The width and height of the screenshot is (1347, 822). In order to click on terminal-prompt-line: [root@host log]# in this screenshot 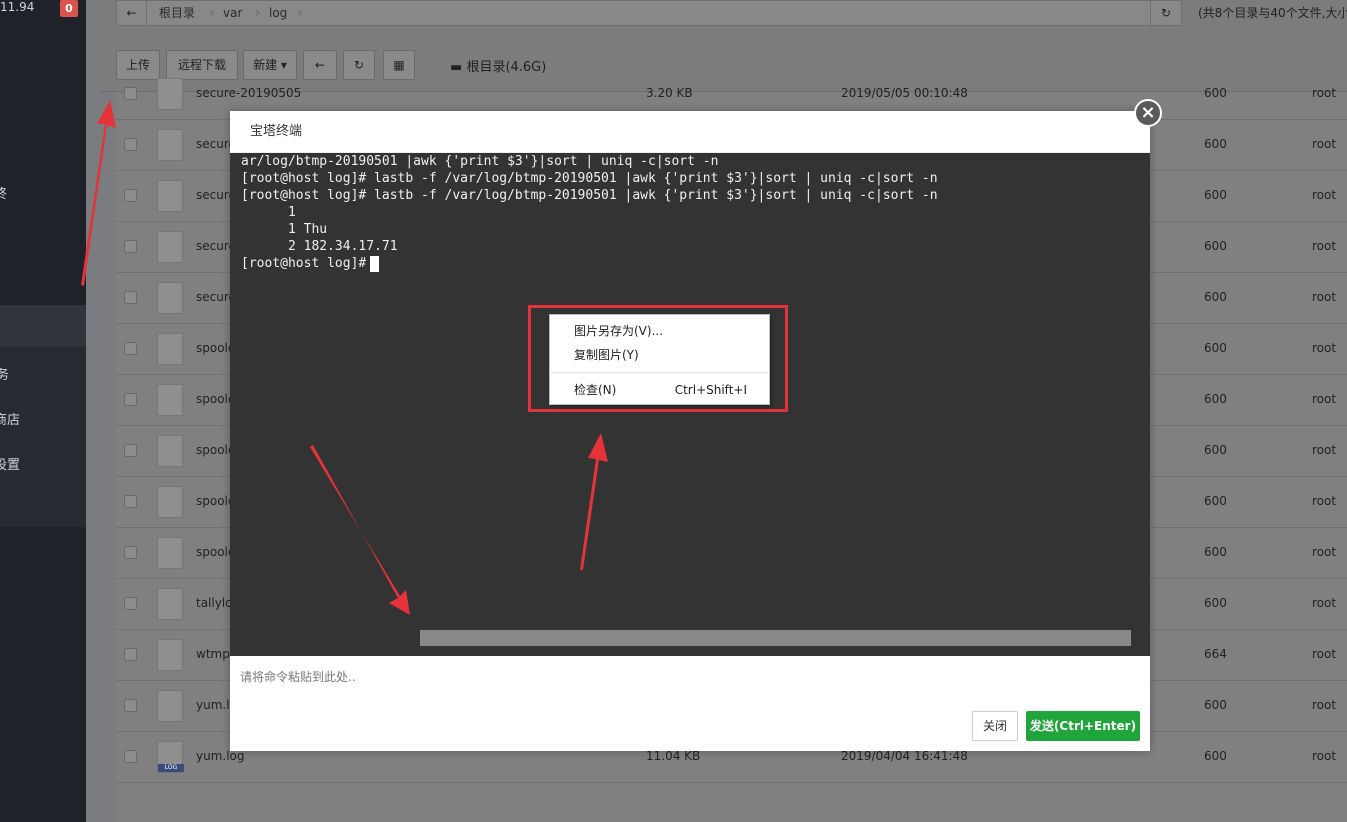, I will do `click(310, 263)`.